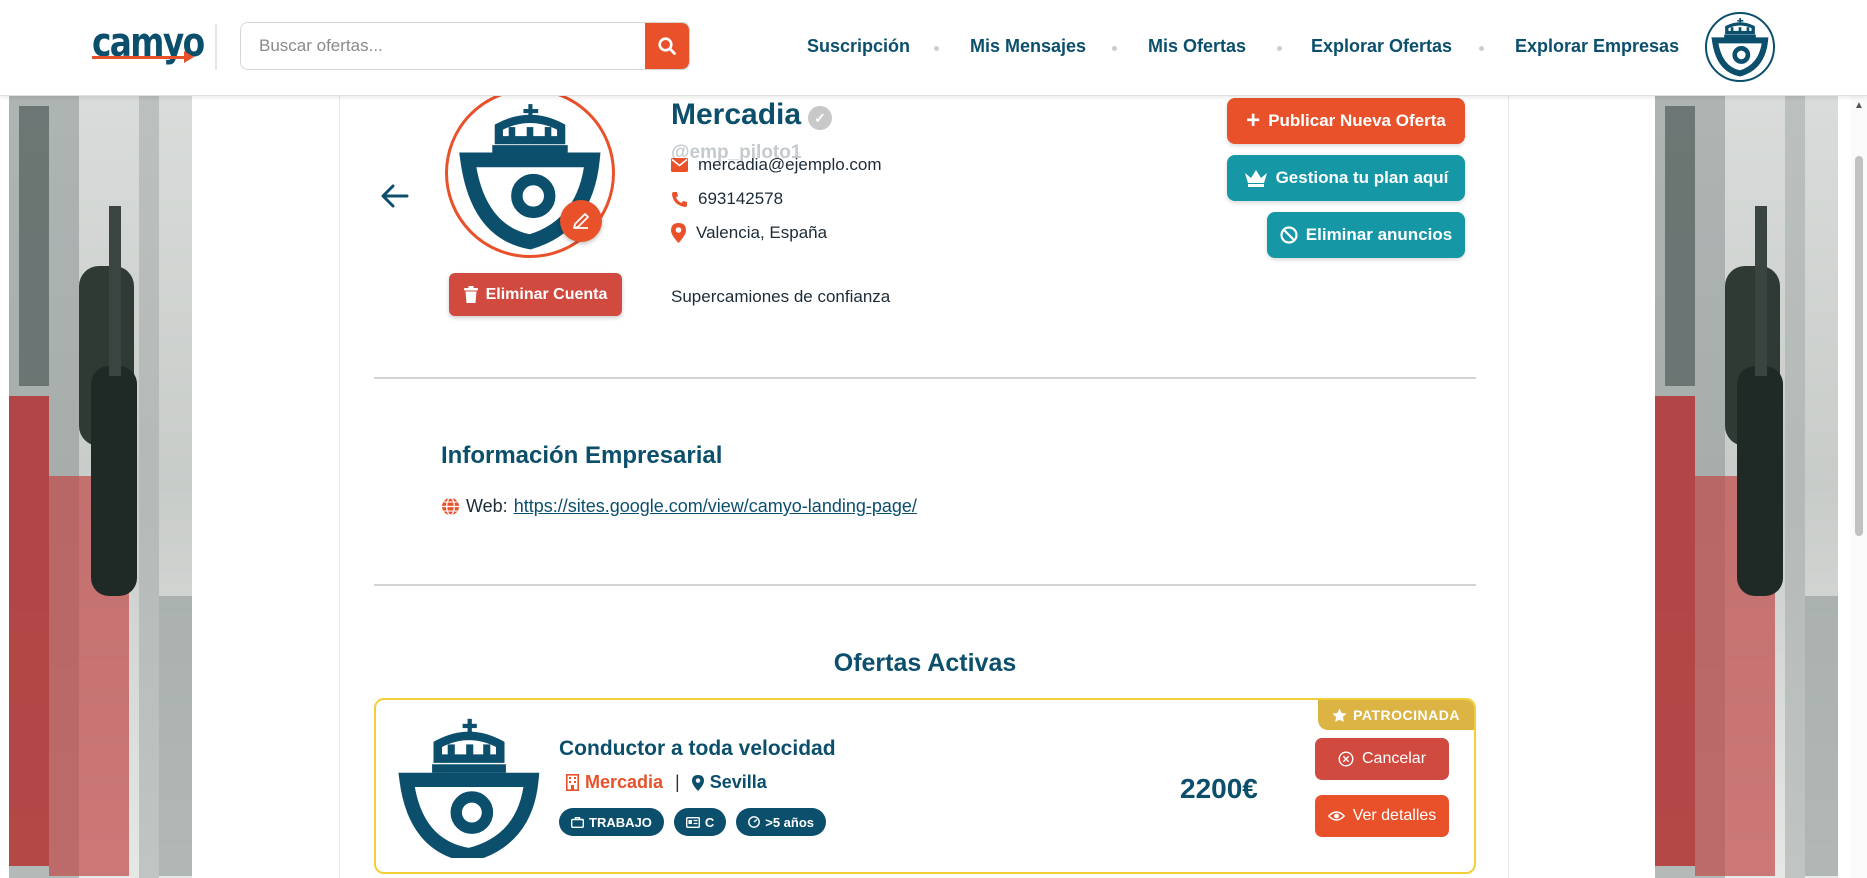  What do you see at coordinates (1859, 346) in the screenshot?
I see `scrollbar-thumb` at bounding box center [1859, 346].